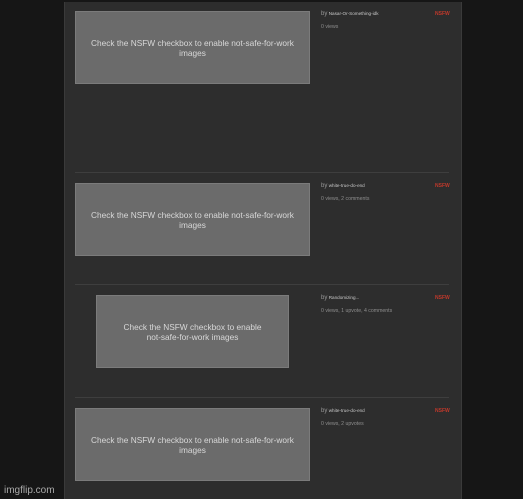 The image size is (523, 499). What do you see at coordinates (350, 20) in the screenshot?
I see `post-meta: by Nasar-Or-Something-idk 0 views` at bounding box center [350, 20].